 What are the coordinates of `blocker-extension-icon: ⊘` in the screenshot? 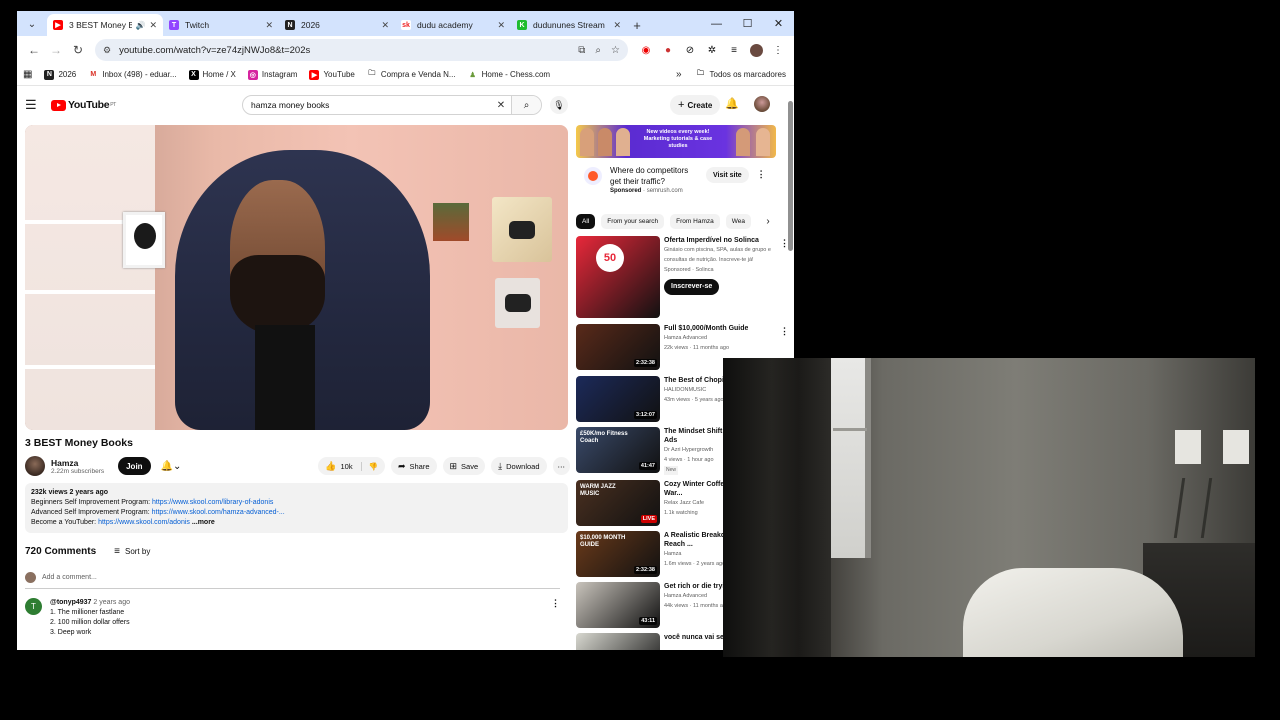 It's located at (690, 50).